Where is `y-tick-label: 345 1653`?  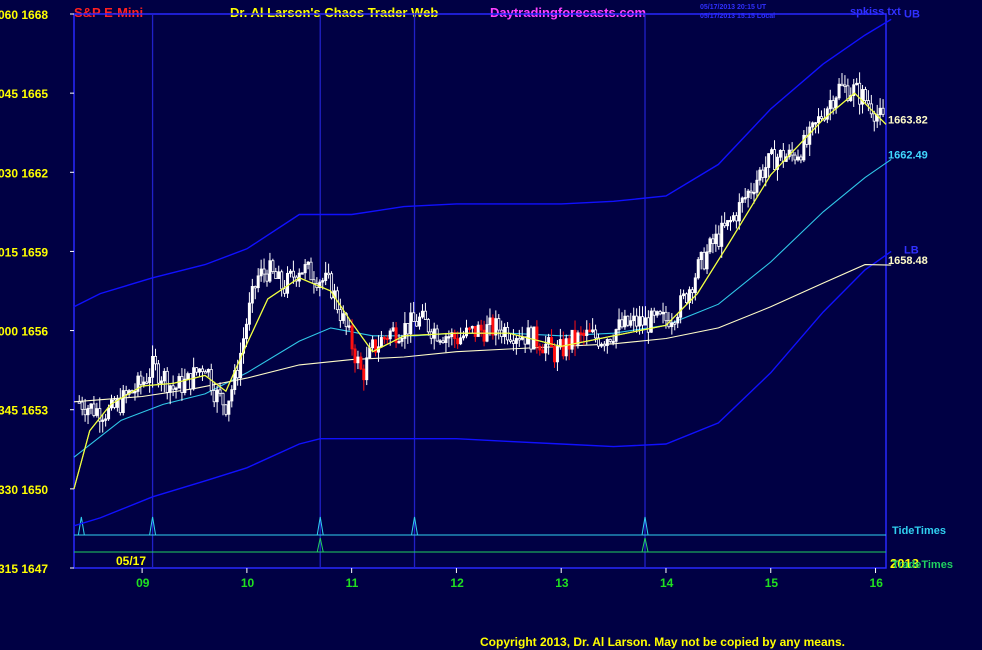
y-tick-label: 345 1653 is located at coordinates (24, 411).